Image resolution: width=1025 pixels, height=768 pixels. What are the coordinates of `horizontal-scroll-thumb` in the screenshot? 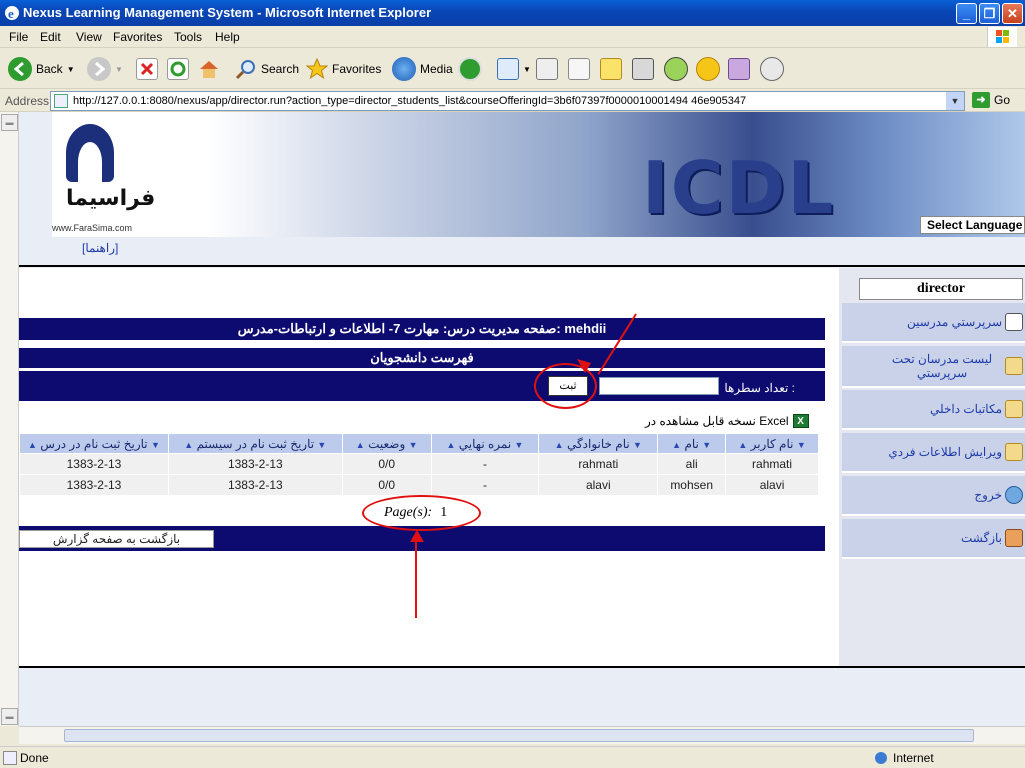 It's located at (519, 735).